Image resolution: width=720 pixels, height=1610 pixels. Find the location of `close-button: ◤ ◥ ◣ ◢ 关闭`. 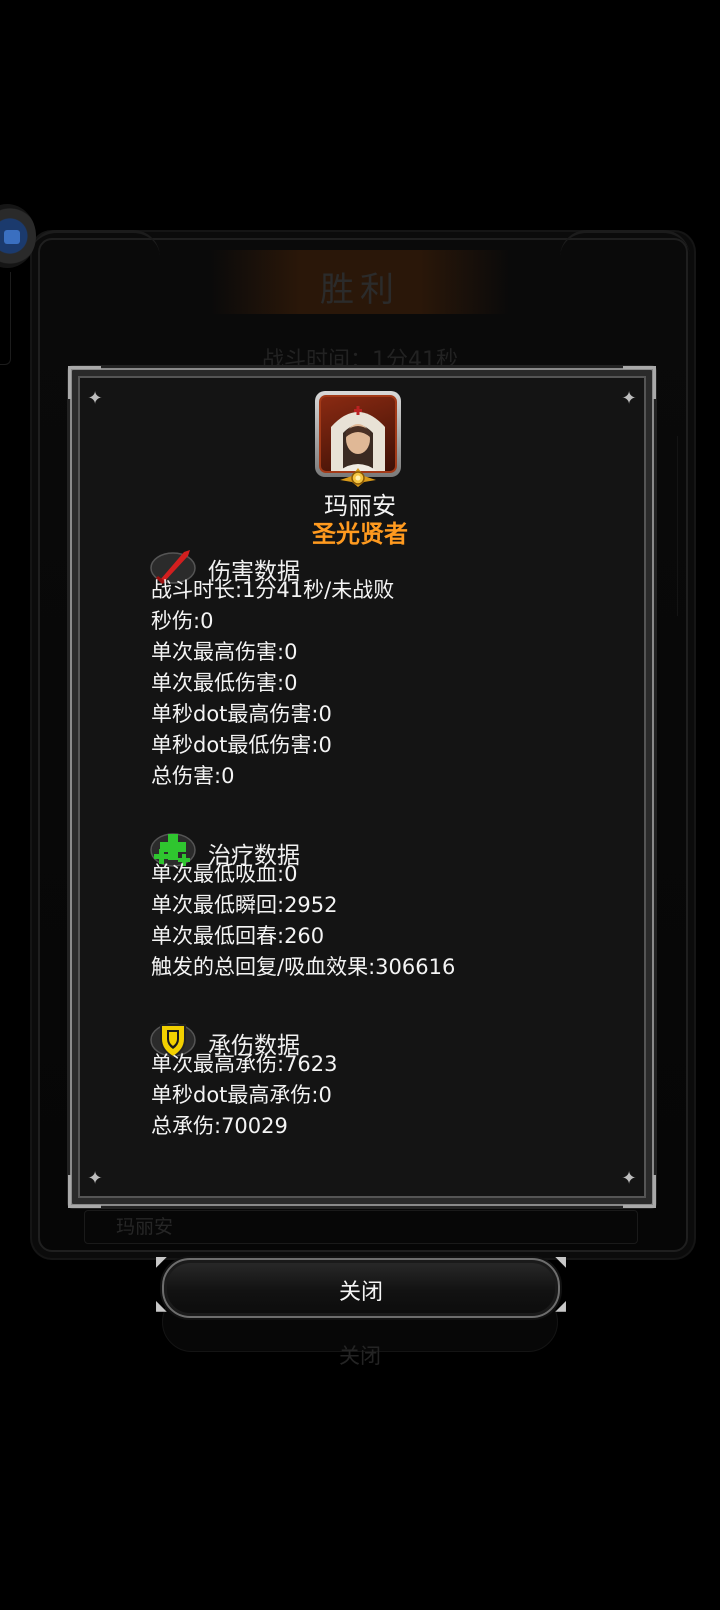

close-button: ◤ ◥ ◣ ◢ 关闭 is located at coordinates (361, 1286).